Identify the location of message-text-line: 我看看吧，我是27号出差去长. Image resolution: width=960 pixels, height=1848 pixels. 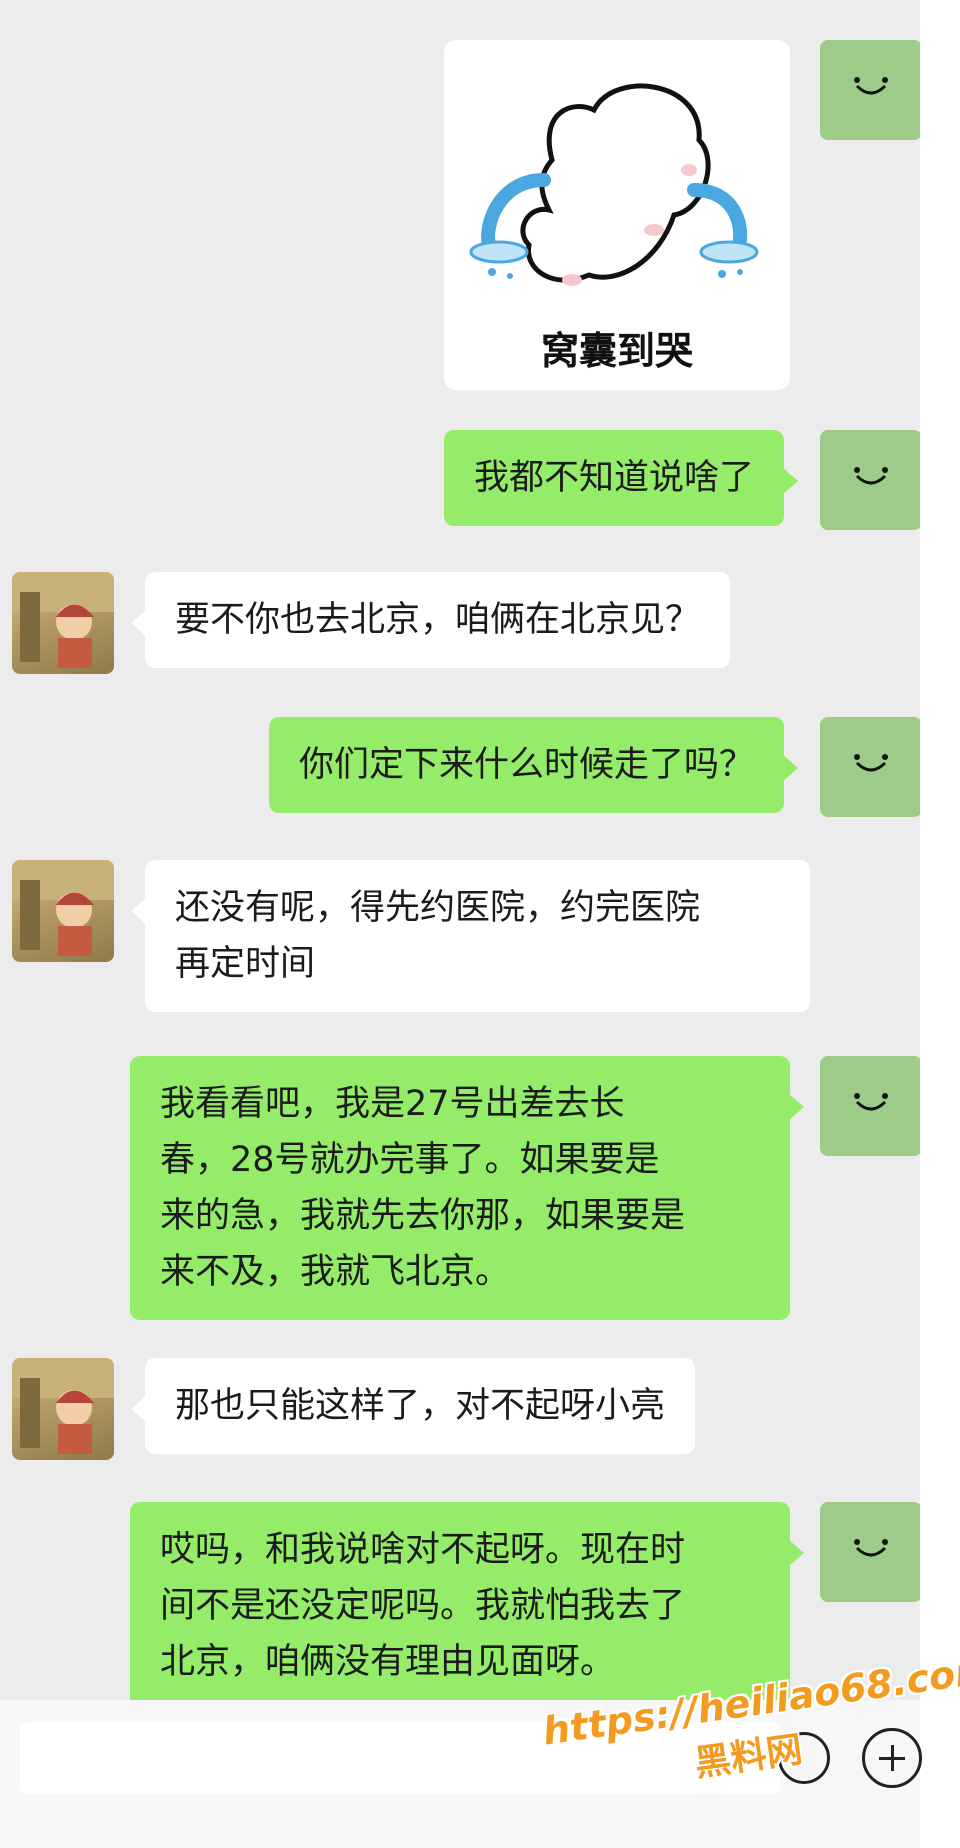
(392, 1104).